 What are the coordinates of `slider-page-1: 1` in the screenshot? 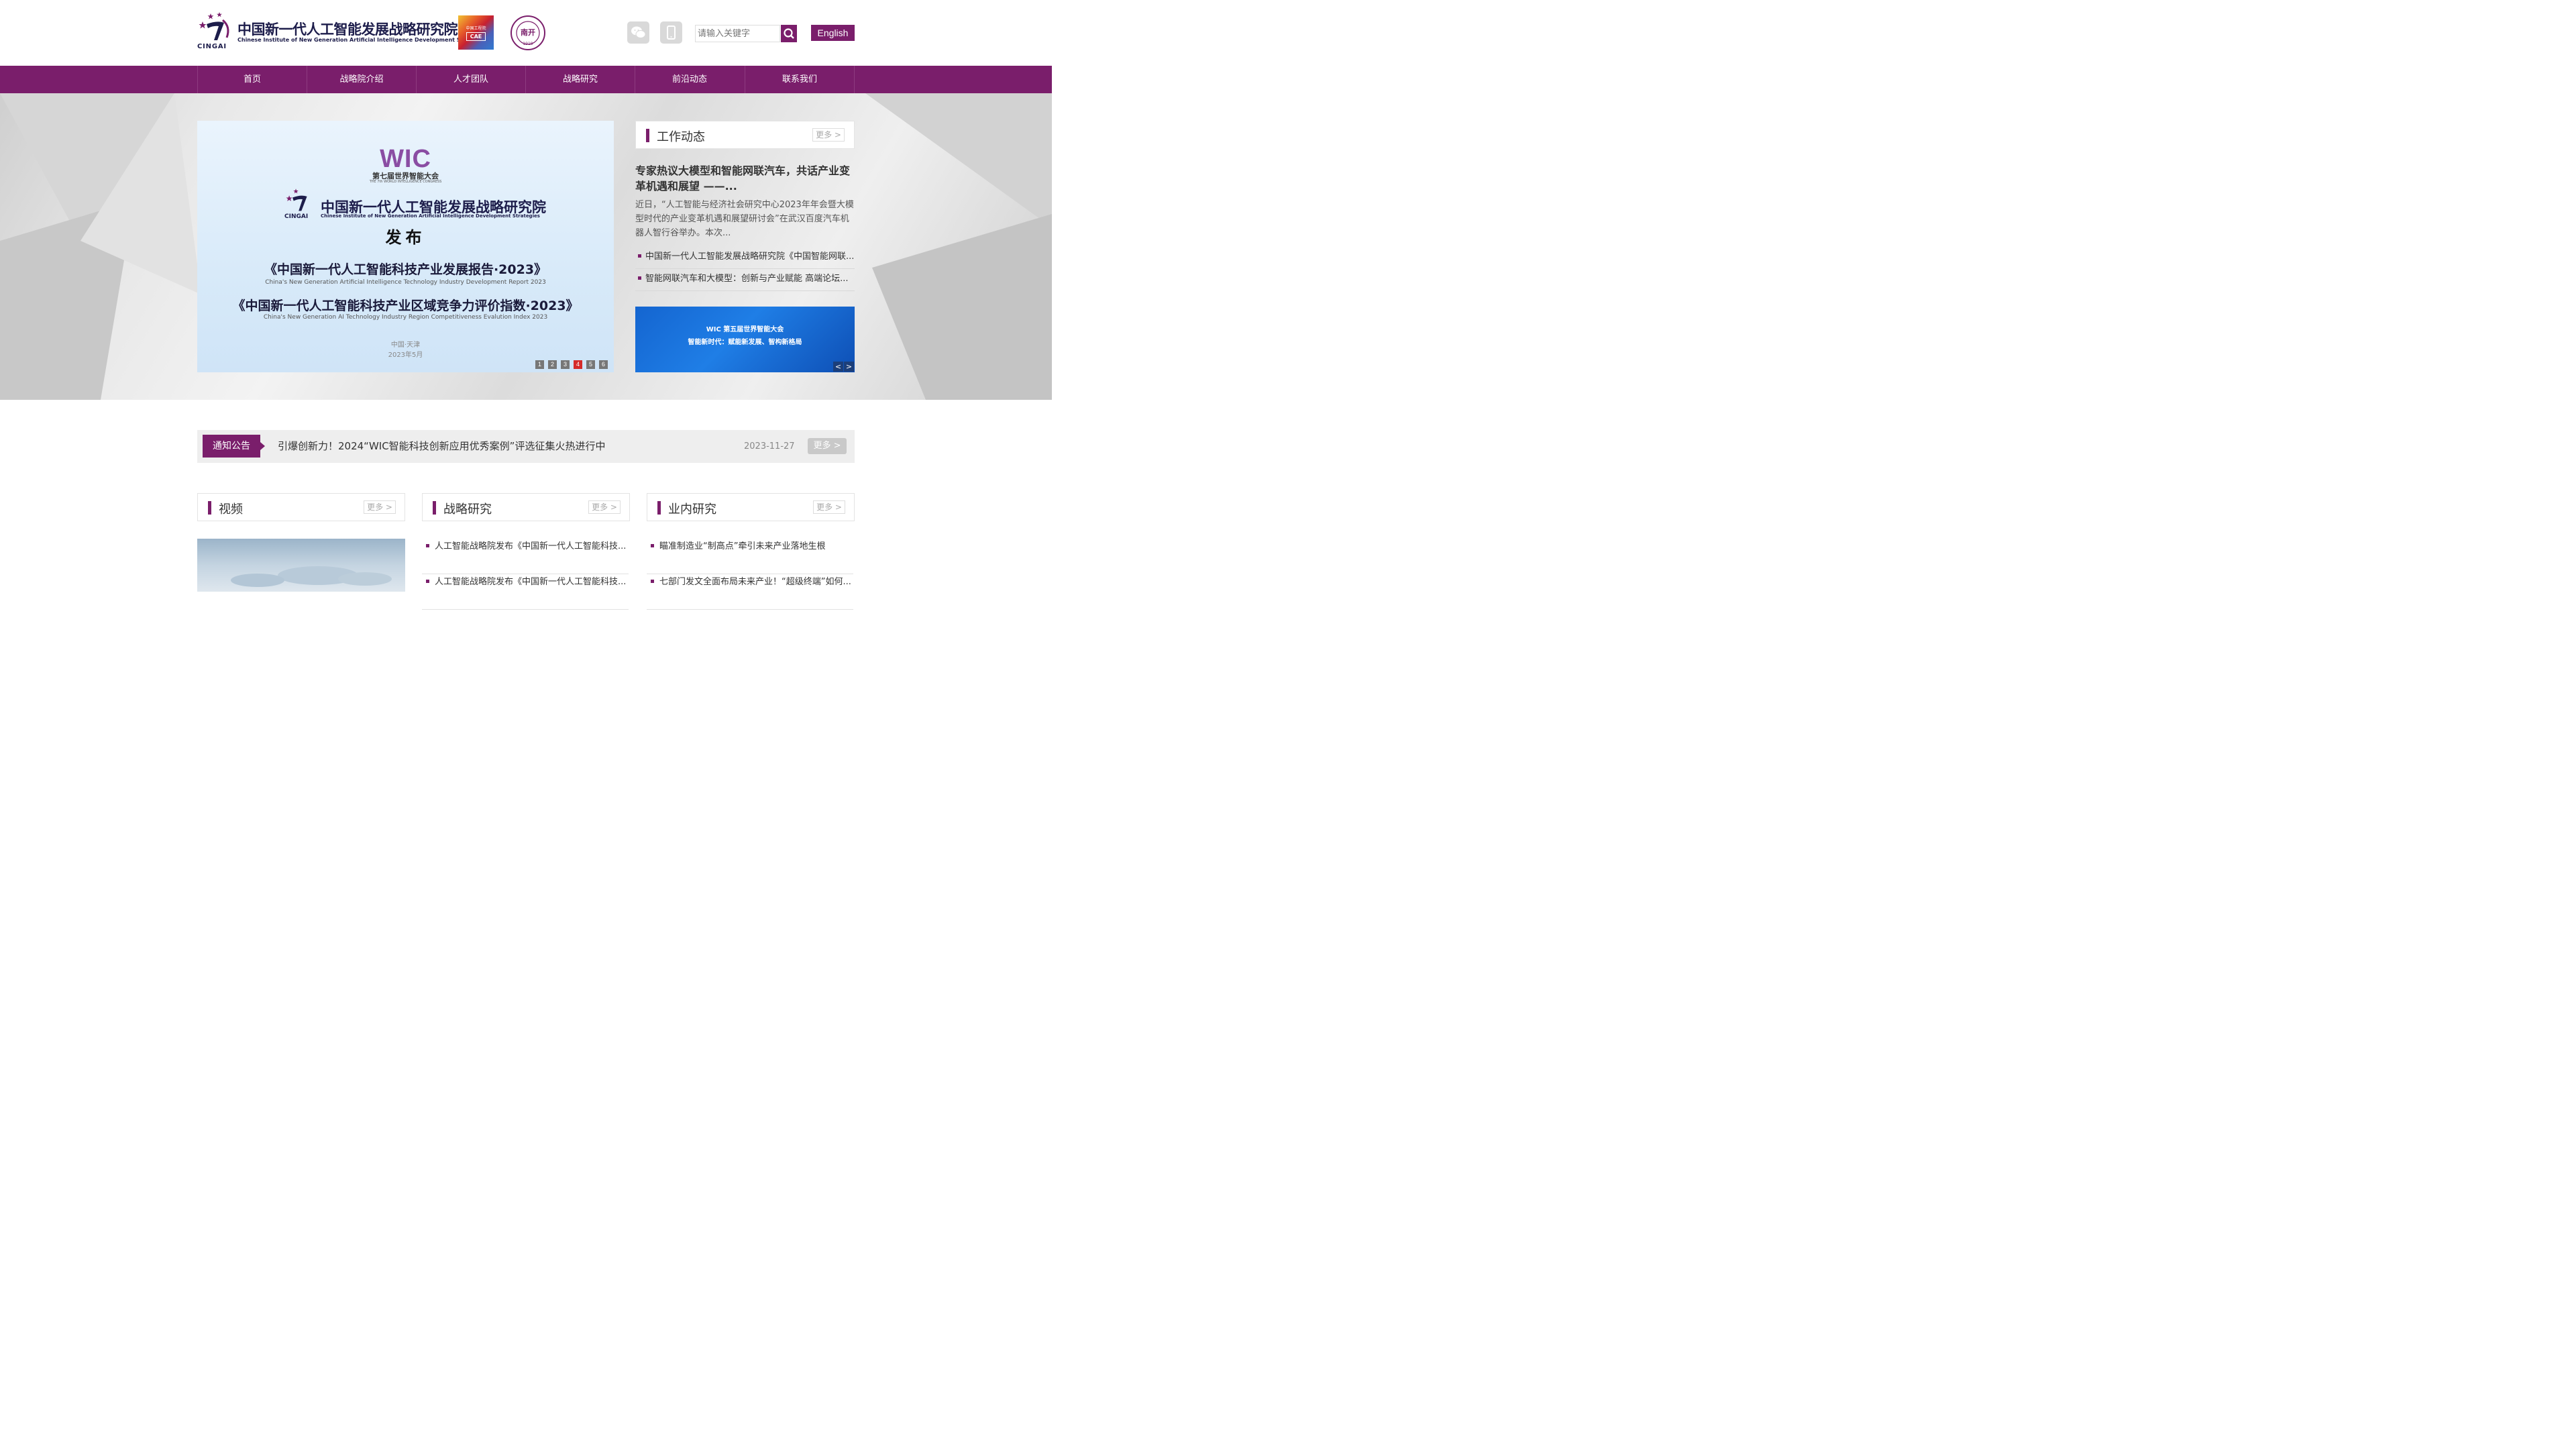 It's located at (539, 364).